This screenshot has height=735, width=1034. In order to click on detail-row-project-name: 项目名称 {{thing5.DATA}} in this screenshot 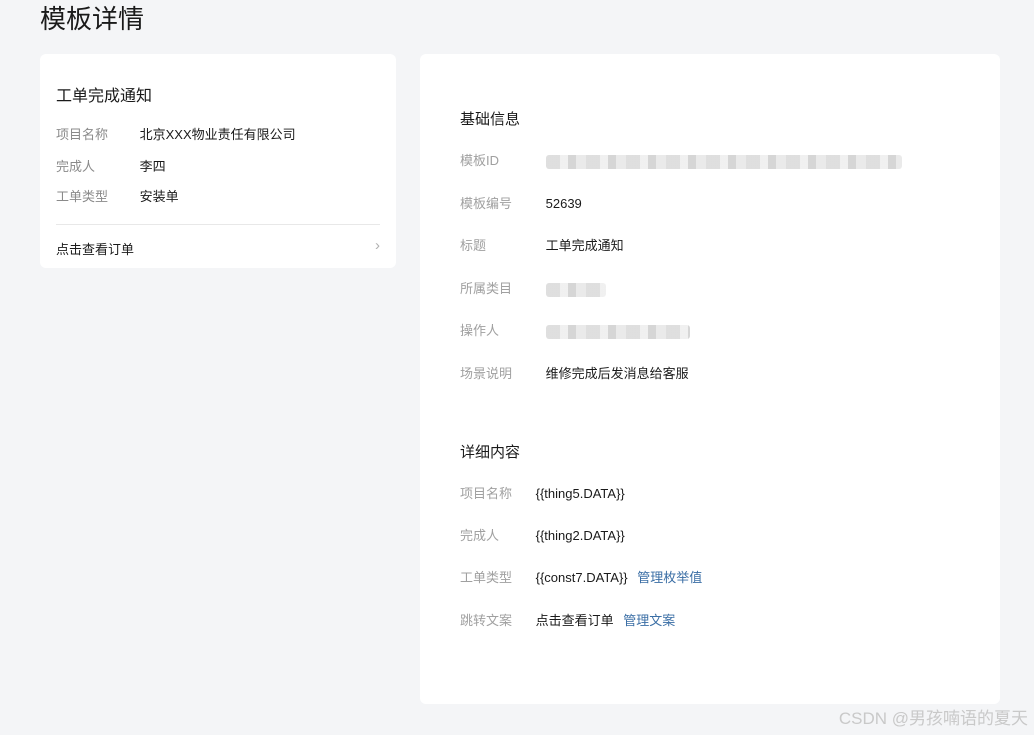, I will do `click(542, 494)`.